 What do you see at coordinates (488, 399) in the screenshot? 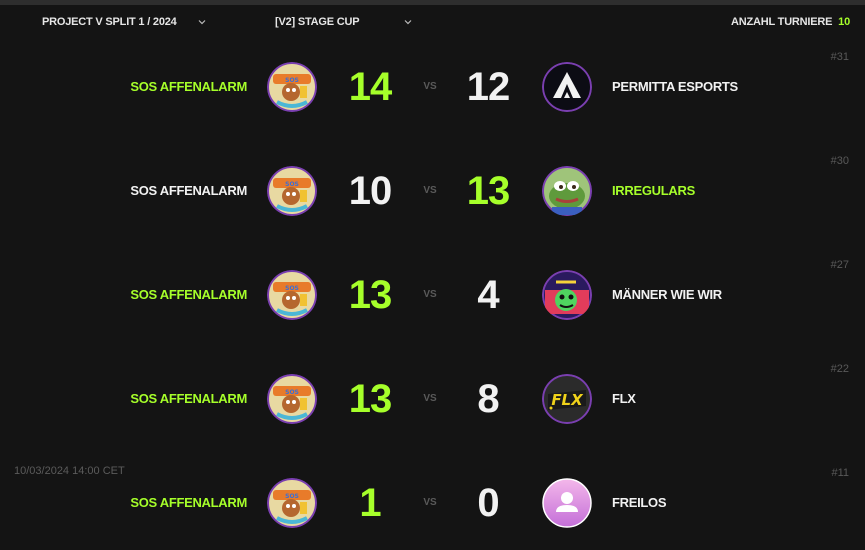
I see `right-score: 8` at bounding box center [488, 399].